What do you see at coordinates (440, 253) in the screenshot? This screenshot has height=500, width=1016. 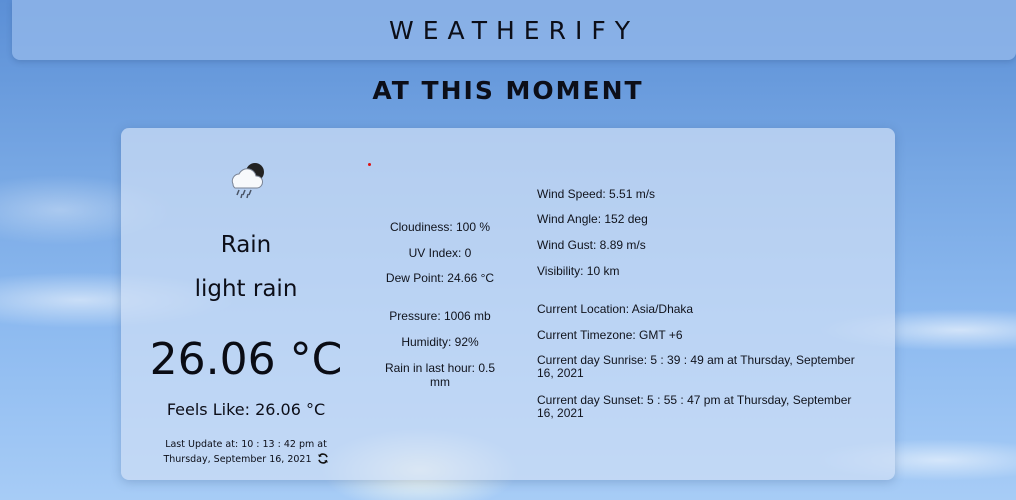 I see `uv-index: UV Index: 0` at bounding box center [440, 253].